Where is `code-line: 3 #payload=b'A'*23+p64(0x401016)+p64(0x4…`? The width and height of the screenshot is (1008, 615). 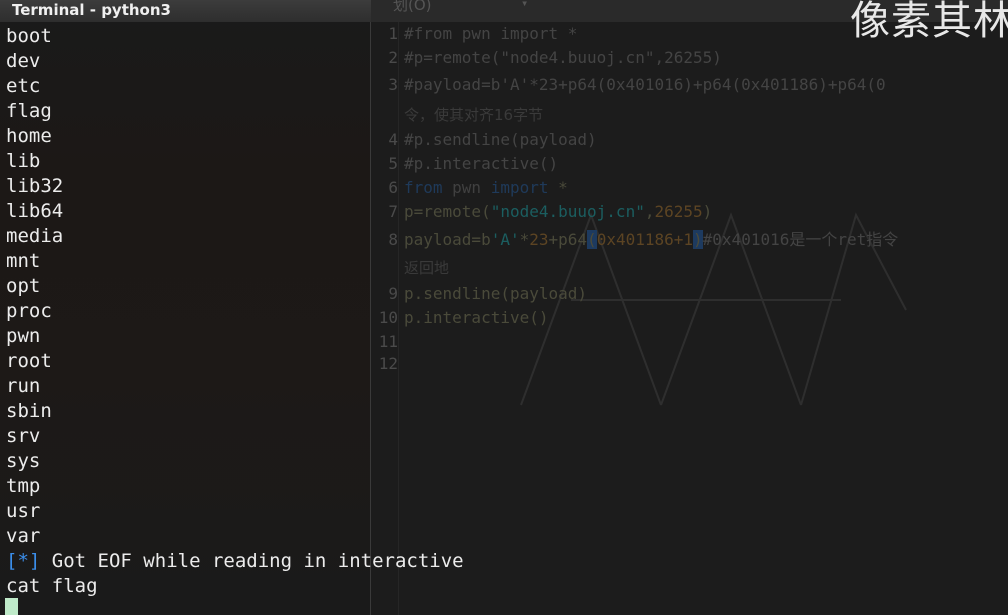
code-line: 3 #payload=b'A'*23+p64(0x401016)+p64(0x4… is located at coordinates (628, 85).